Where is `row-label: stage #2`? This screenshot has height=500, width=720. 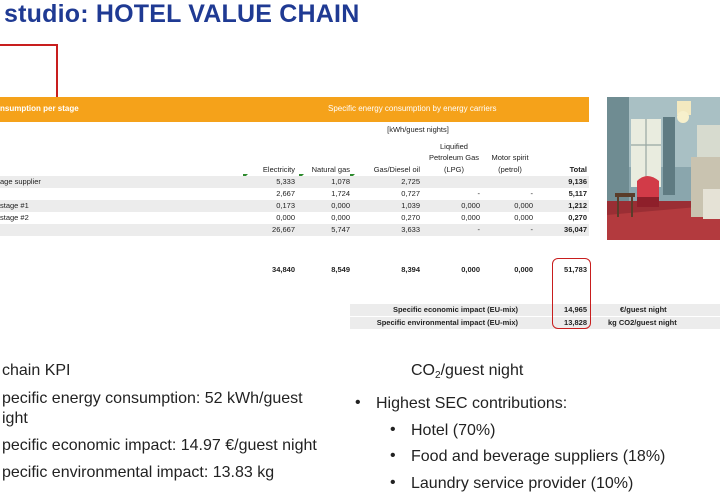 row-label: stage #2 is located at coordinates (14, 217).